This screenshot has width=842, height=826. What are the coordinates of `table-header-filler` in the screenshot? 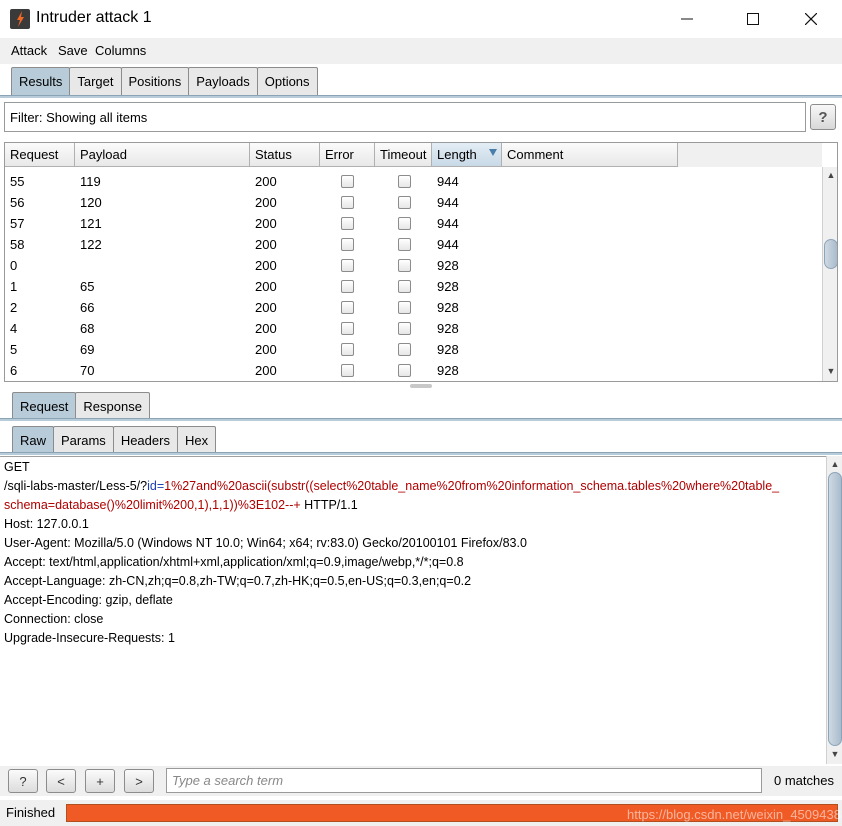 It's located at (750, 155).